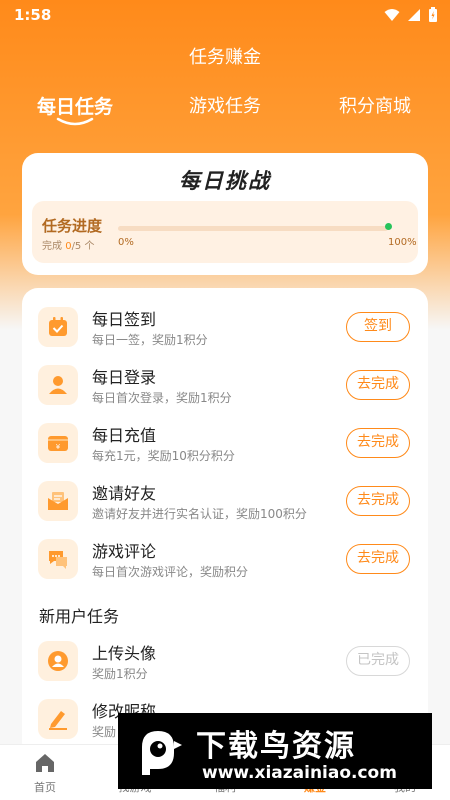 The image size is (450, 800). What do you see at coordinates (45, 787) in the screenshot?
I see `nav-label: 首页` at bounding box center [45, 787].